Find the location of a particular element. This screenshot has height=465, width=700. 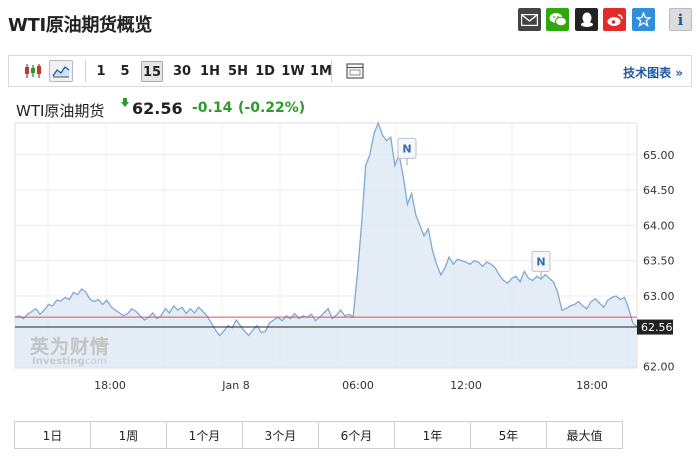

investing-watermark: 英为财情 Investing .com is located at coordinates (70, 351).